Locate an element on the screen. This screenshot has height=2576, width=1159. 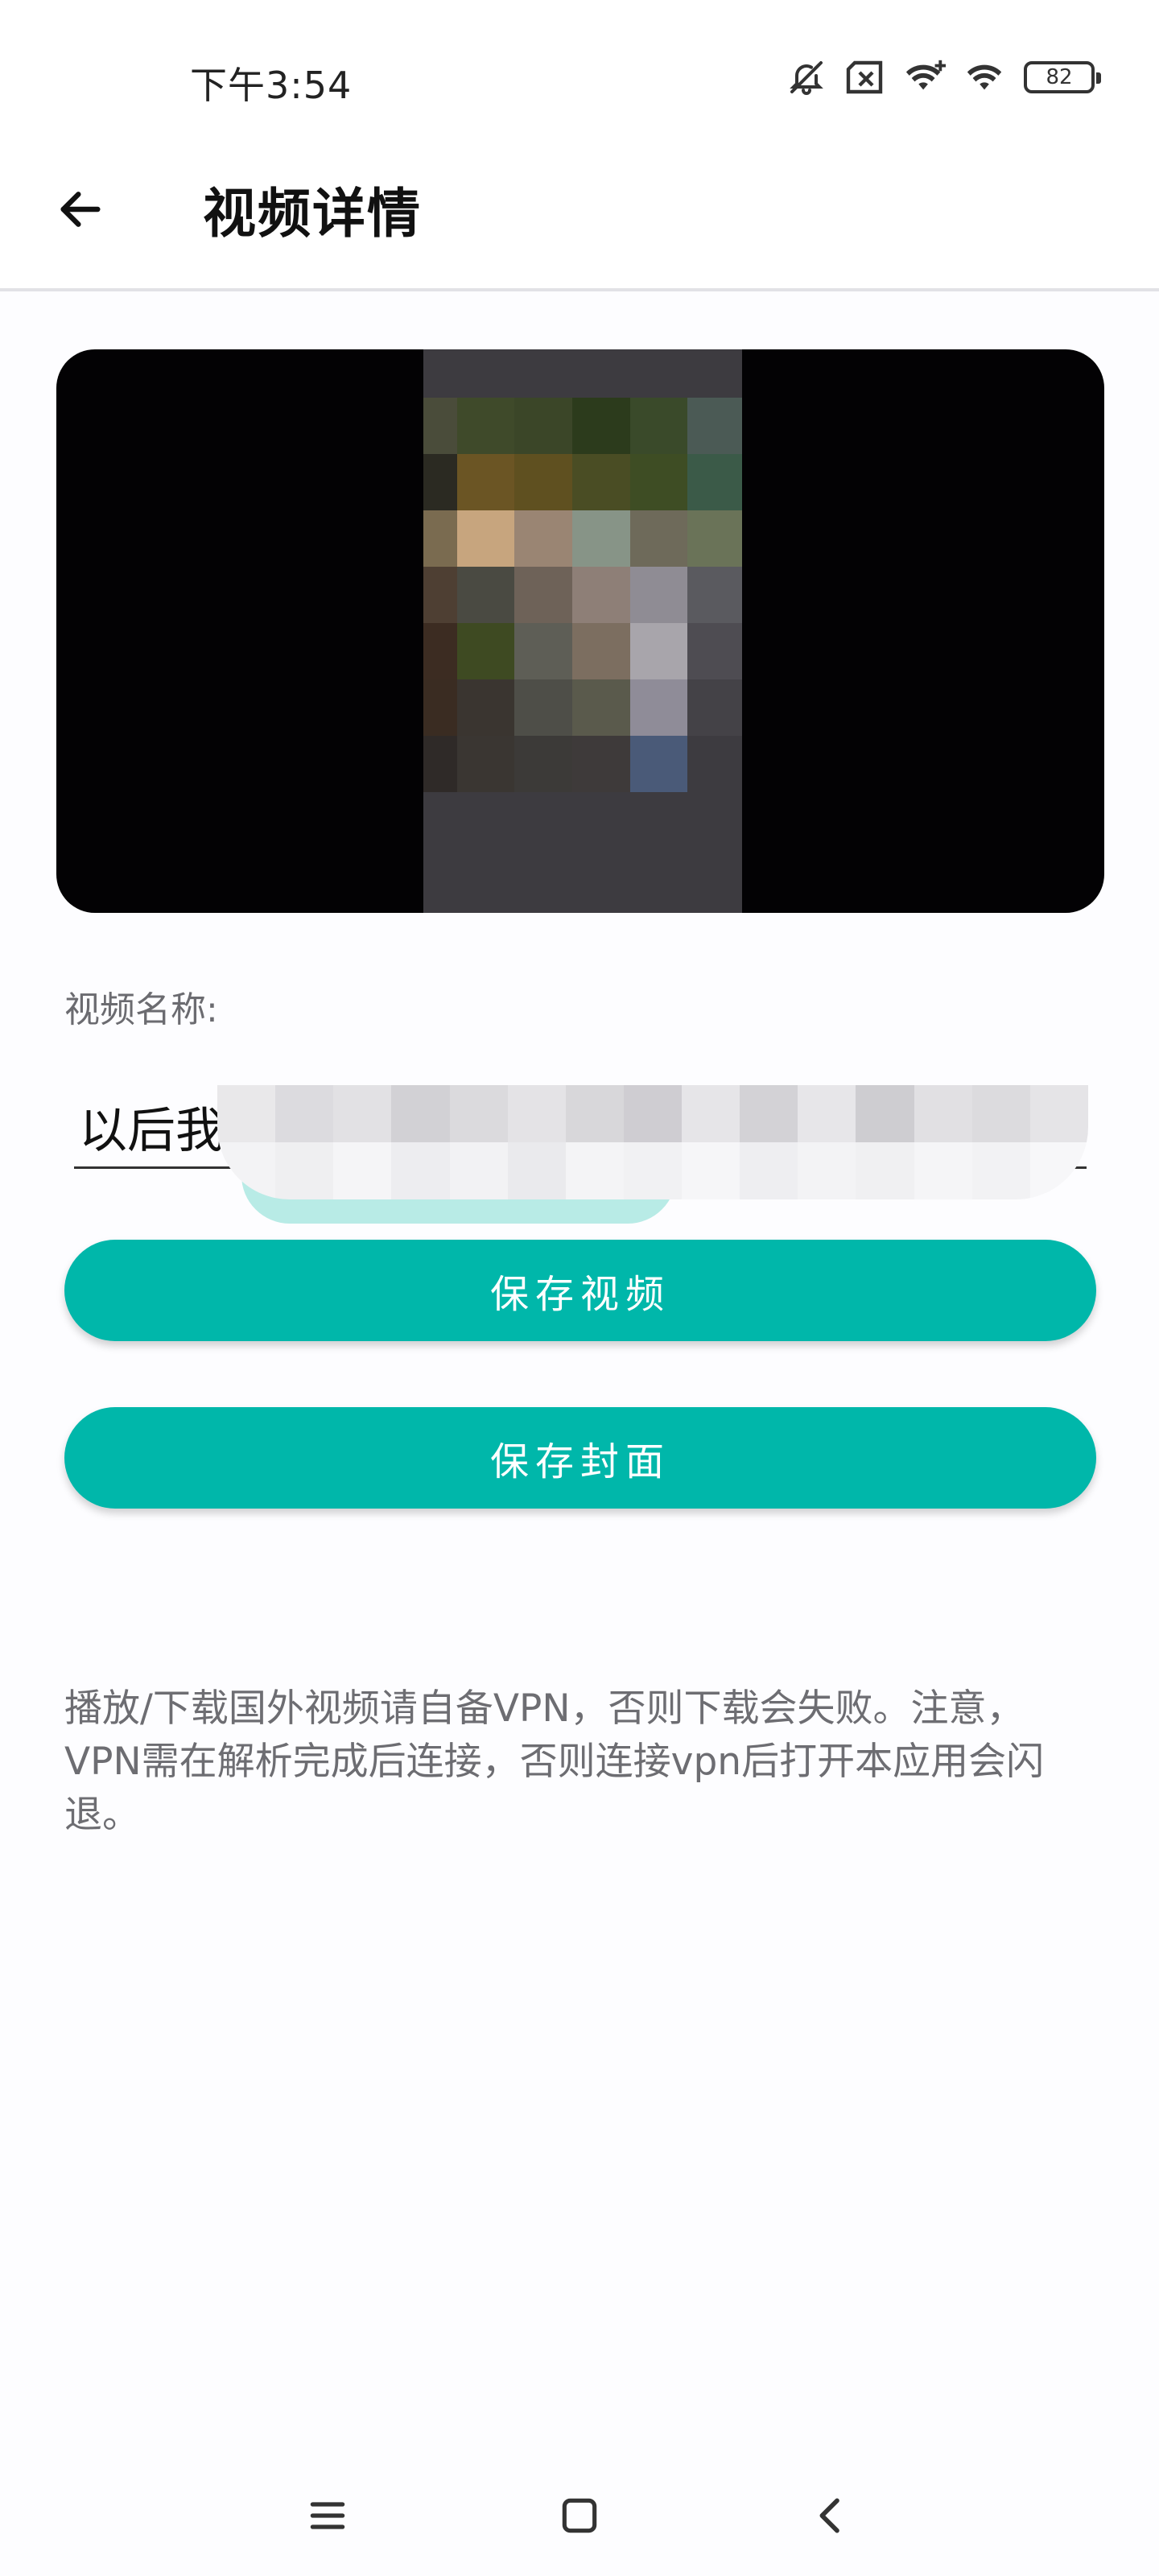
system-back-button is located at coordinates (831, 2515).